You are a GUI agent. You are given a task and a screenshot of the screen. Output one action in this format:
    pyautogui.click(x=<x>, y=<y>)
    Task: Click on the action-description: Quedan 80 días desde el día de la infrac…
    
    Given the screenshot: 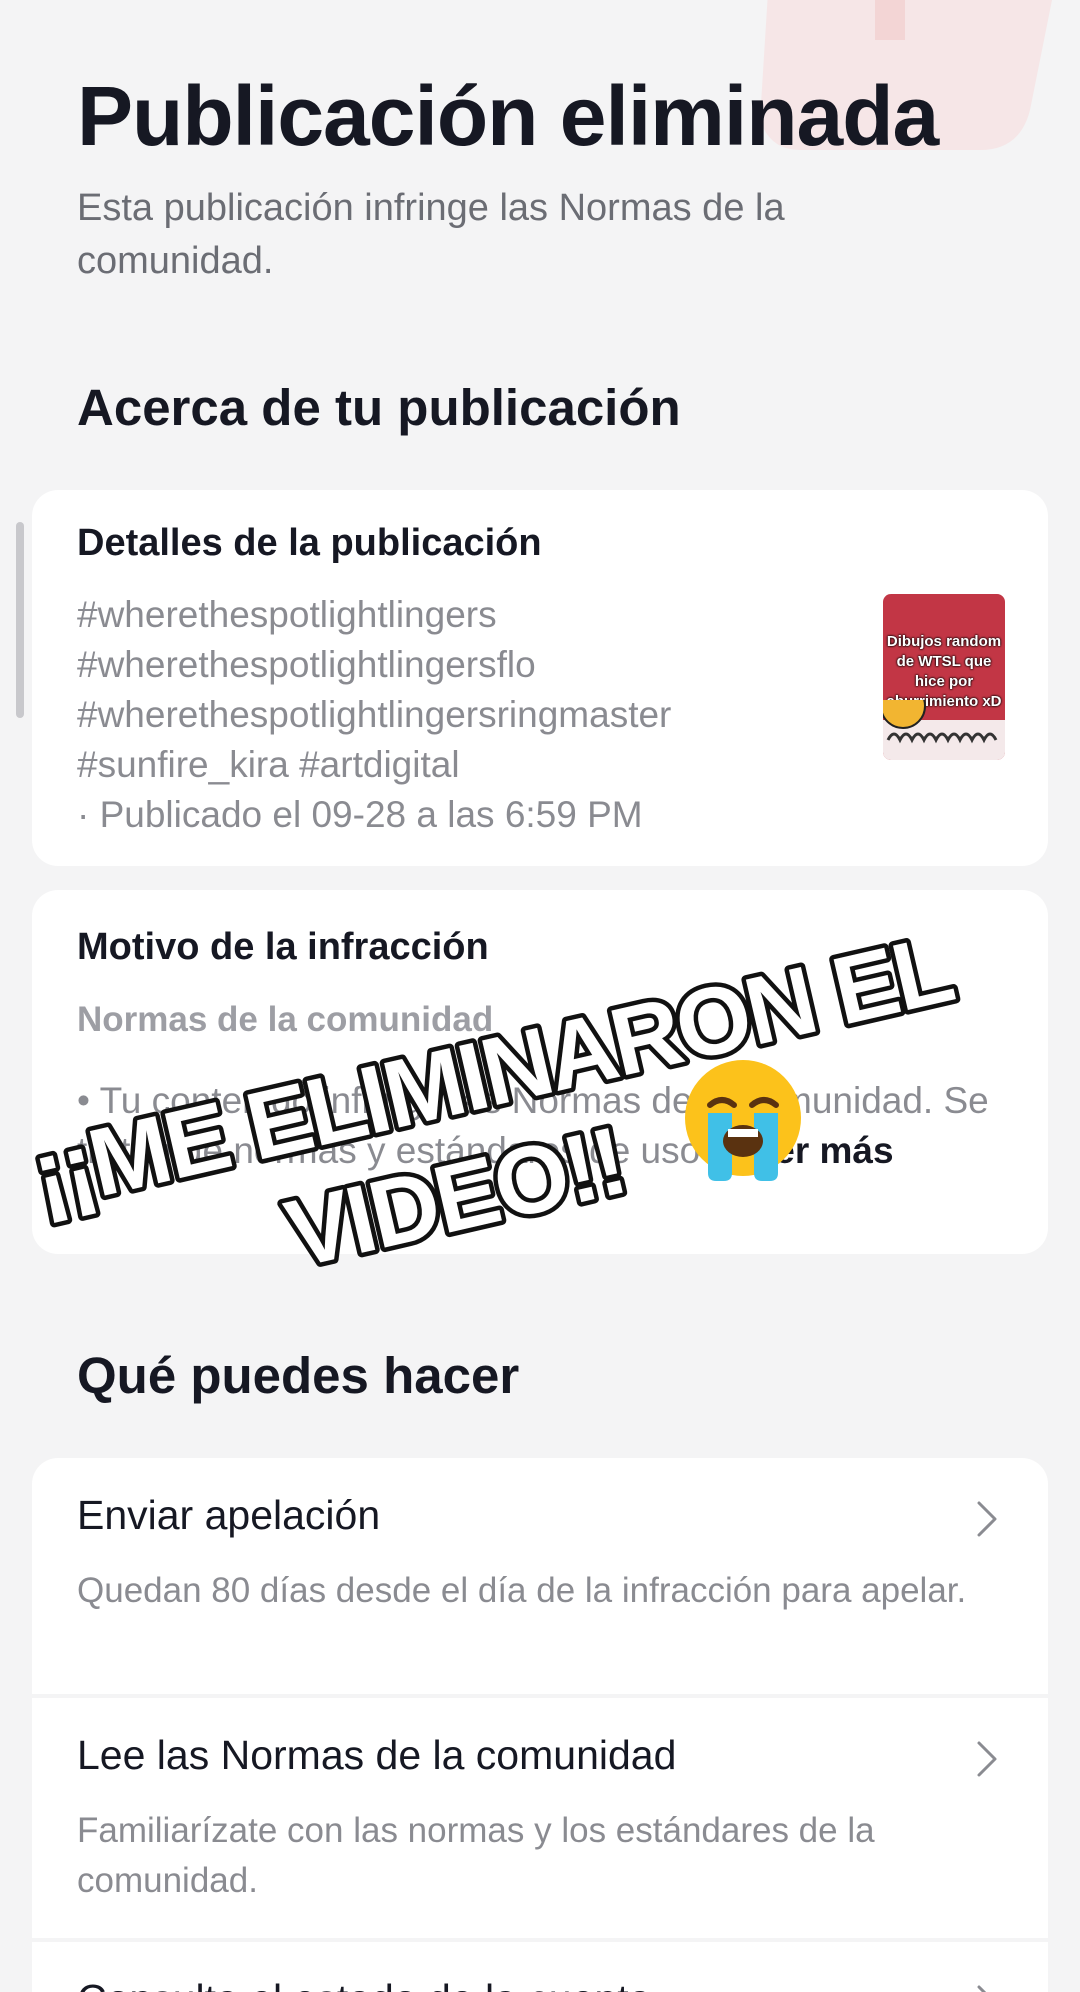 What is the action you would take?
    pyautogui.click(x=522, y=1590)
    